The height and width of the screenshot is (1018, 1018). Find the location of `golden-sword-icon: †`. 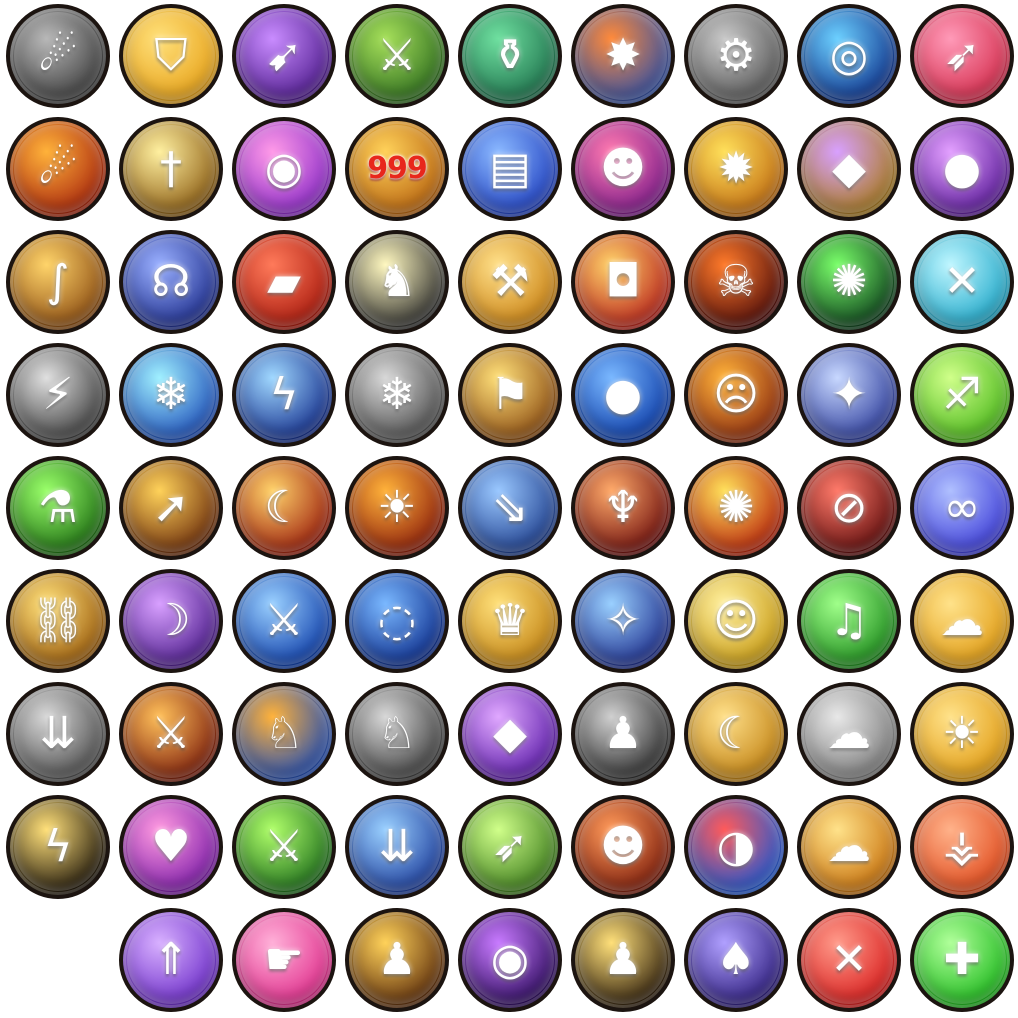

golden-sword-icon: † is located at coordinates (171, 169).